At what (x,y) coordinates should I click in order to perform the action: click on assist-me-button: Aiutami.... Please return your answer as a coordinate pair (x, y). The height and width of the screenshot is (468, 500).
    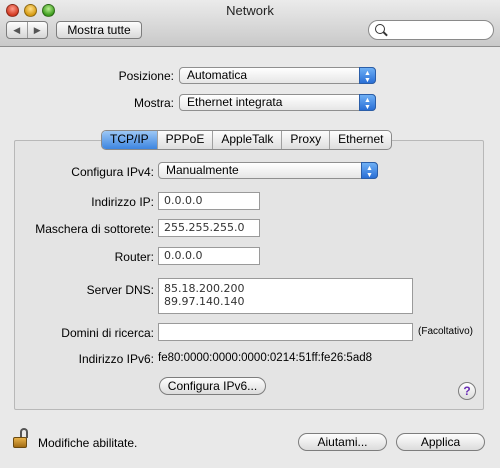
    Looking at the image, I should click on (342, 442).